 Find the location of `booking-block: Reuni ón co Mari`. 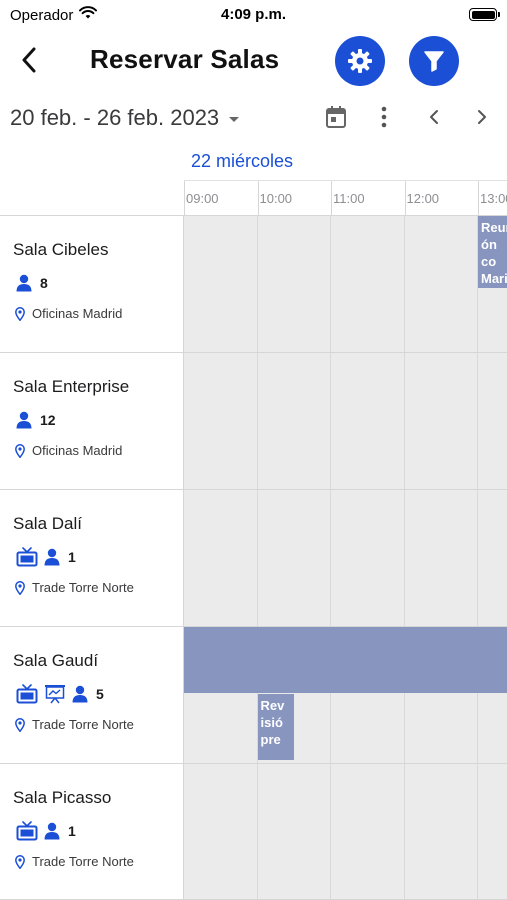

booking-block: Reuni ón co Mari is located at coordinates (492, 252).